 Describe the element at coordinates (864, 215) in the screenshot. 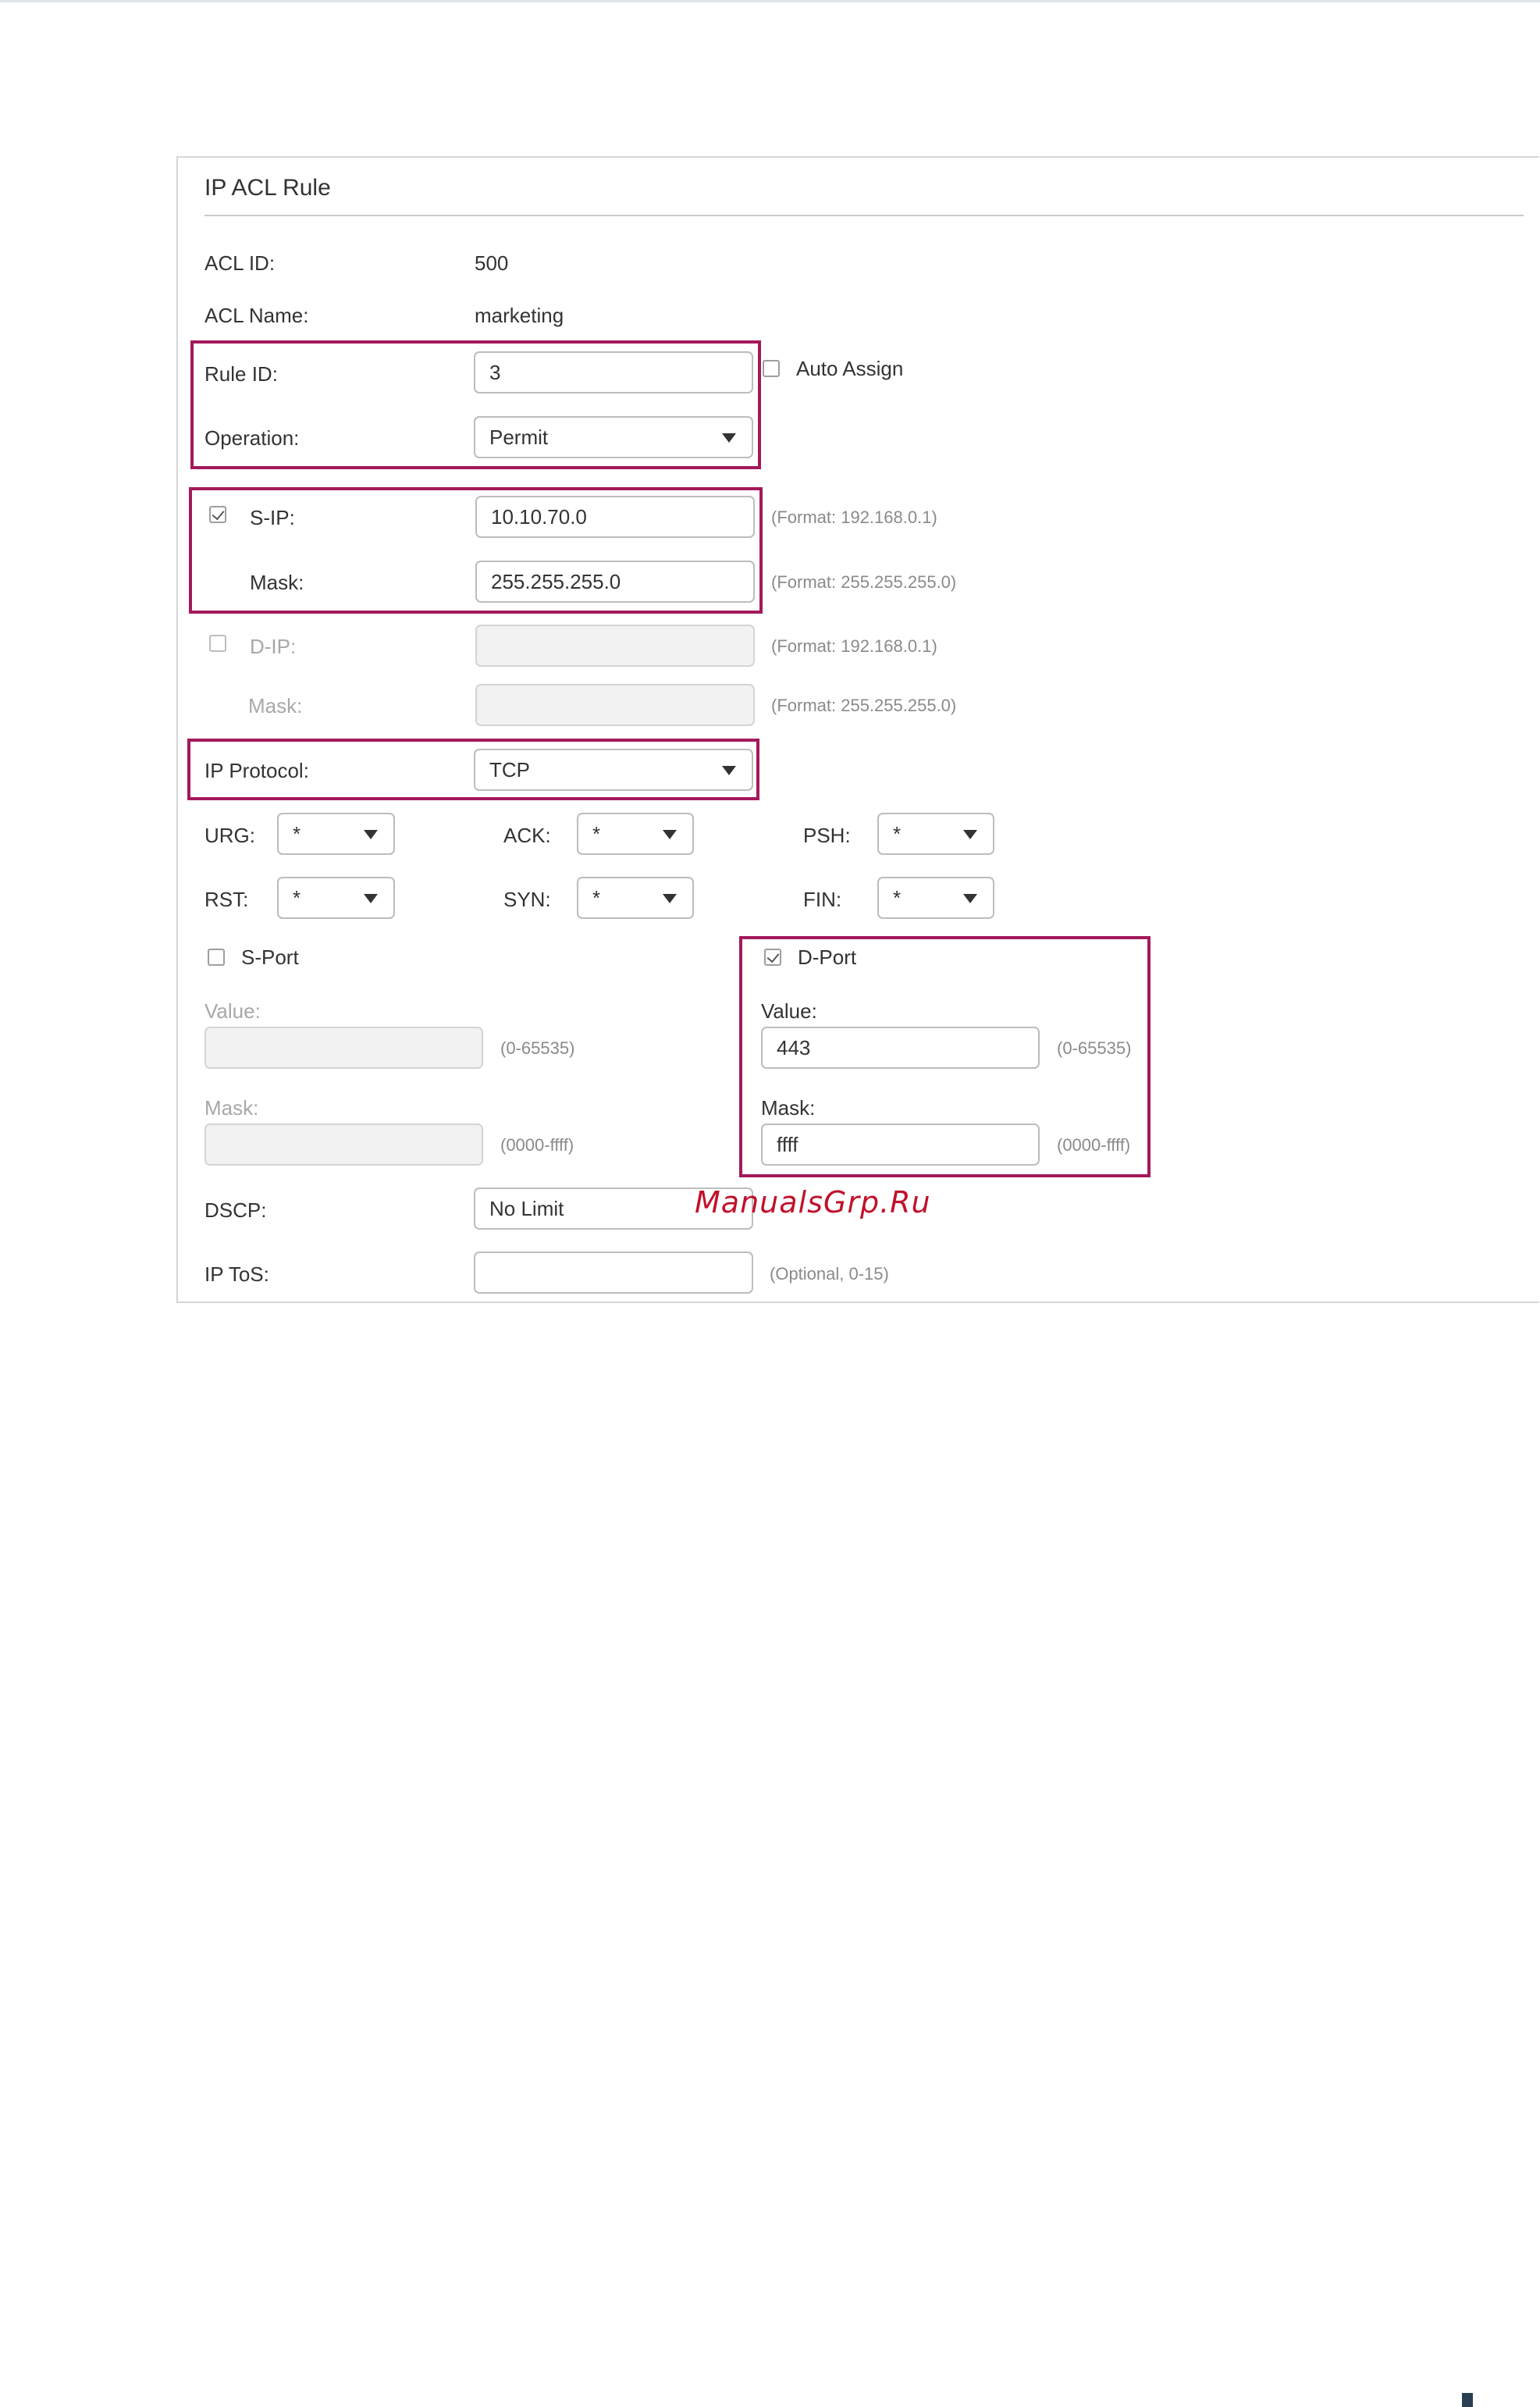

I see `title-divider` at that location.